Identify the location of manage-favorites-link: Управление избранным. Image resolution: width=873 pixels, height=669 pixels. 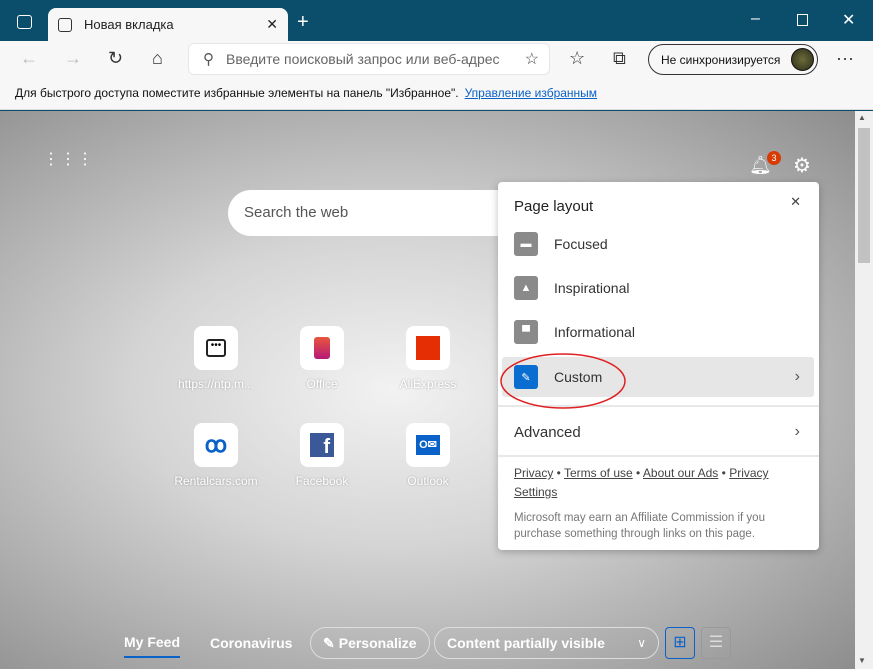
(531, 93).